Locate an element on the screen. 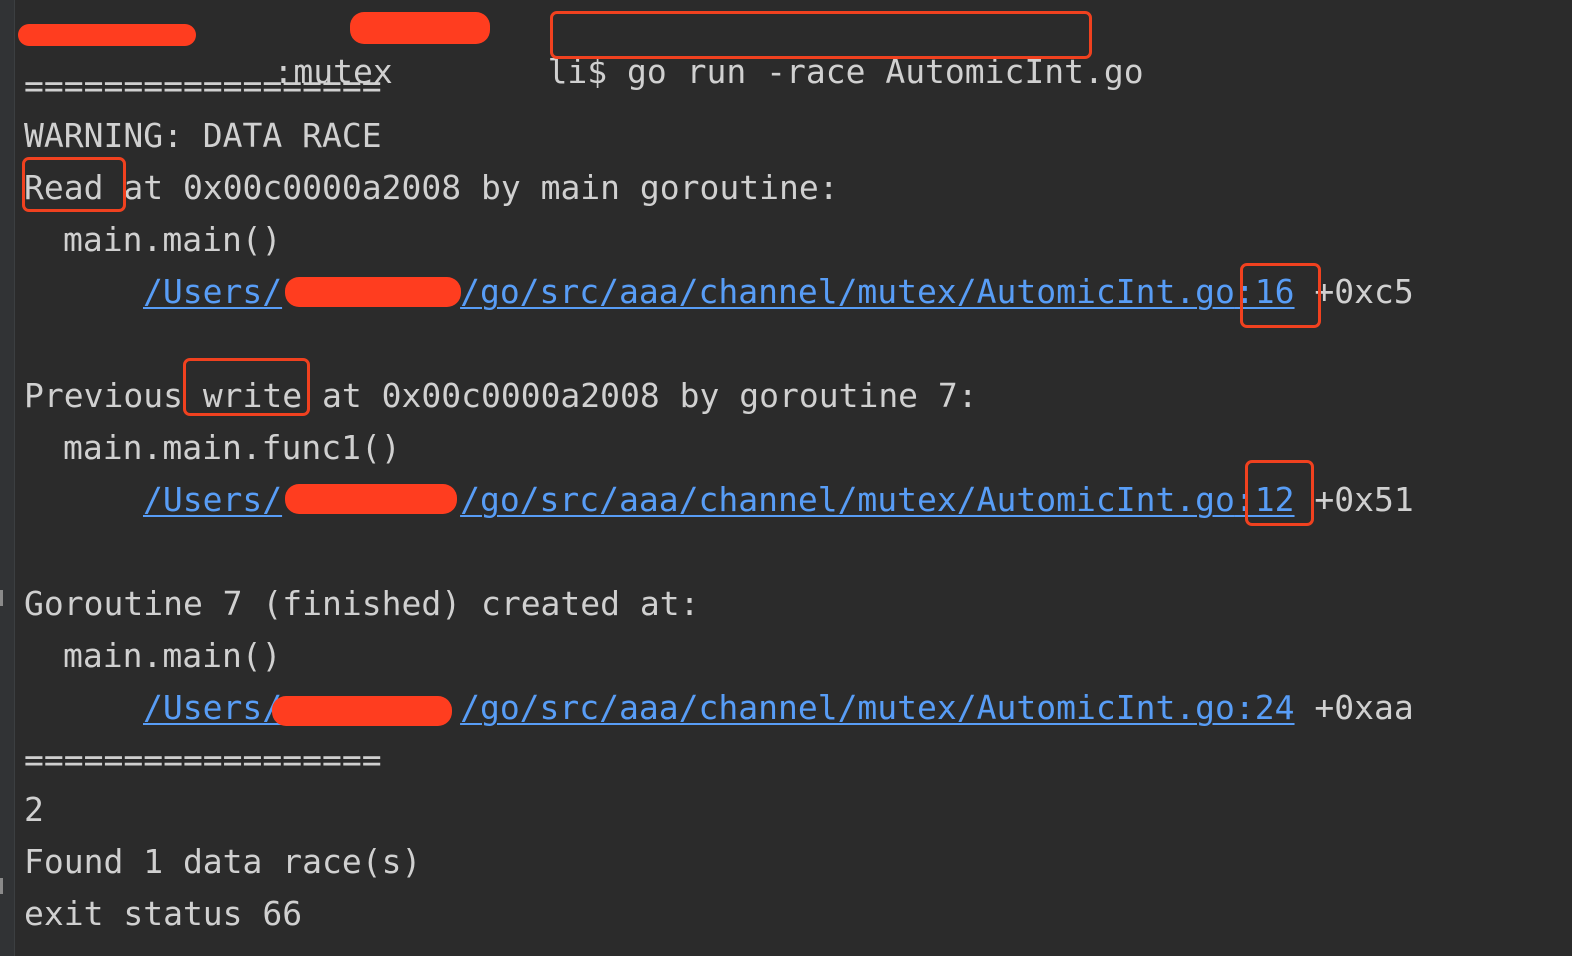 The width and height of the screenshot is (1572, 956). created-offset: +0xaa is located at coordinates (1354, 707).